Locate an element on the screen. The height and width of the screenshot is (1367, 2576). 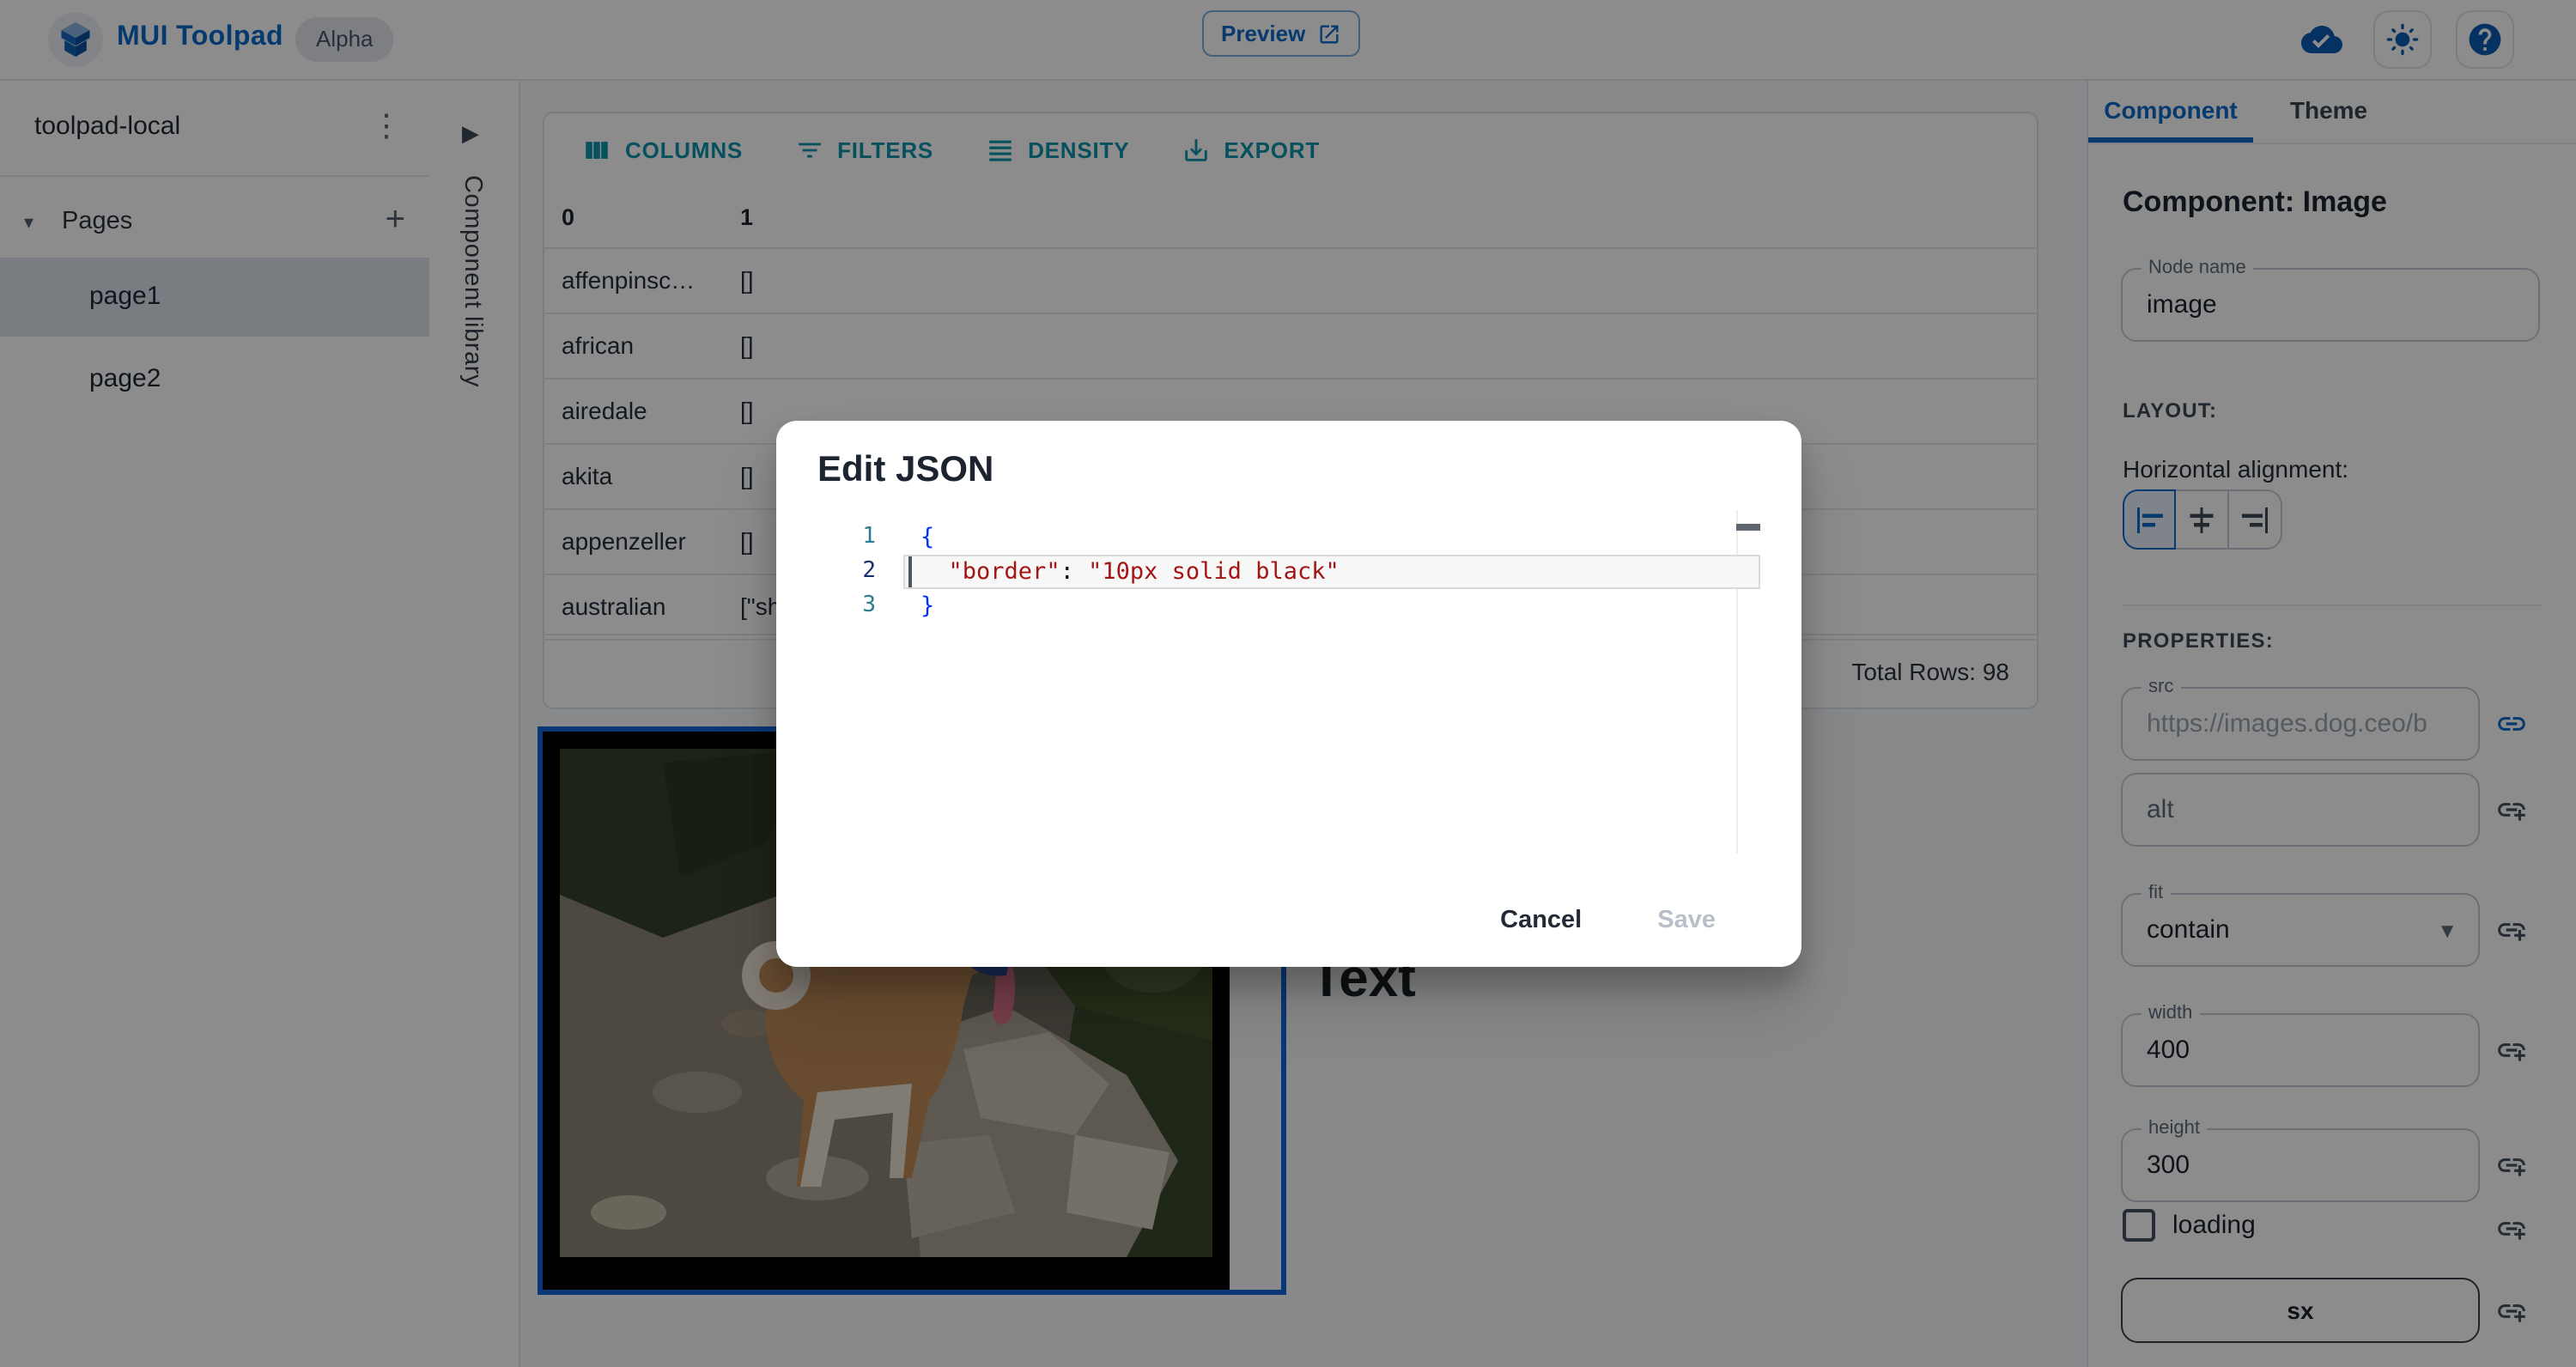
json-key: "border" is located at coordinates (1004, 572).